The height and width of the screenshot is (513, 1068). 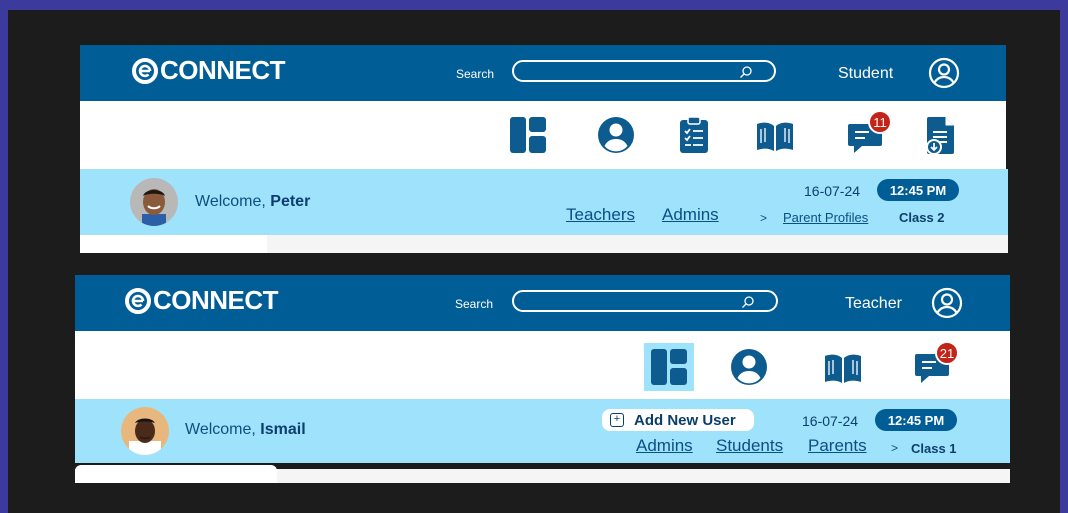 What do you see at coordinates (837, 446) in the screenshot?
I see `parents-link: Parents` at bounding box center [837, 446].